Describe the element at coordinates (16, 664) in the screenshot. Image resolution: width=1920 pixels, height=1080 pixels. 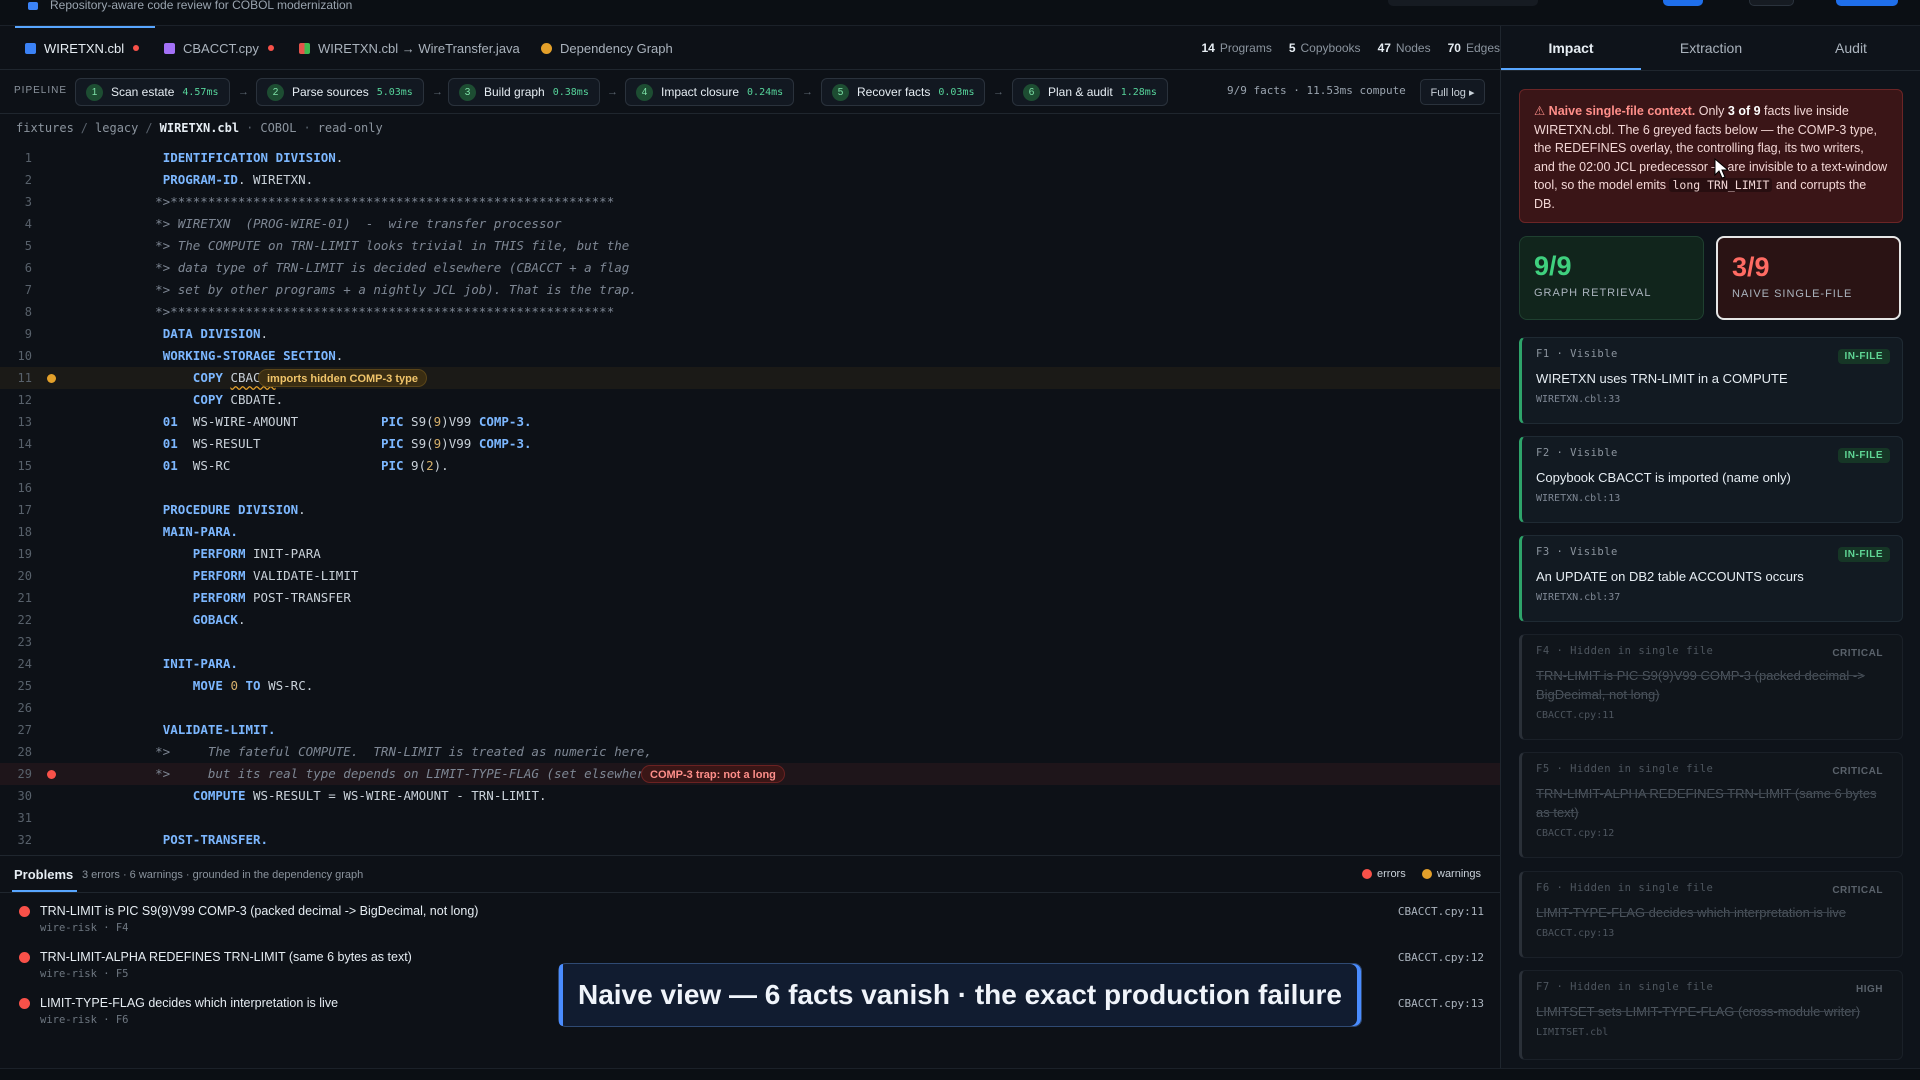
I see `line-number: 24` at that location.